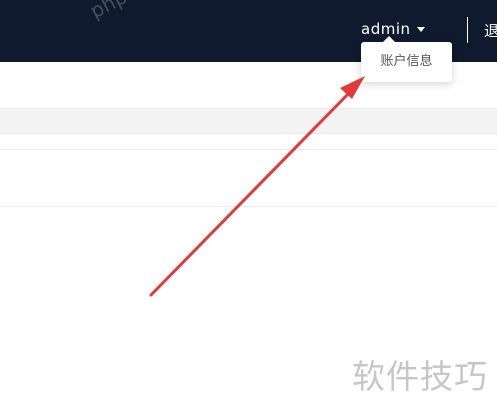  What do you see at coordinates (420, 29) in the screenshot?
I see `chevron-down-icon` at bounding box center [420, 29].